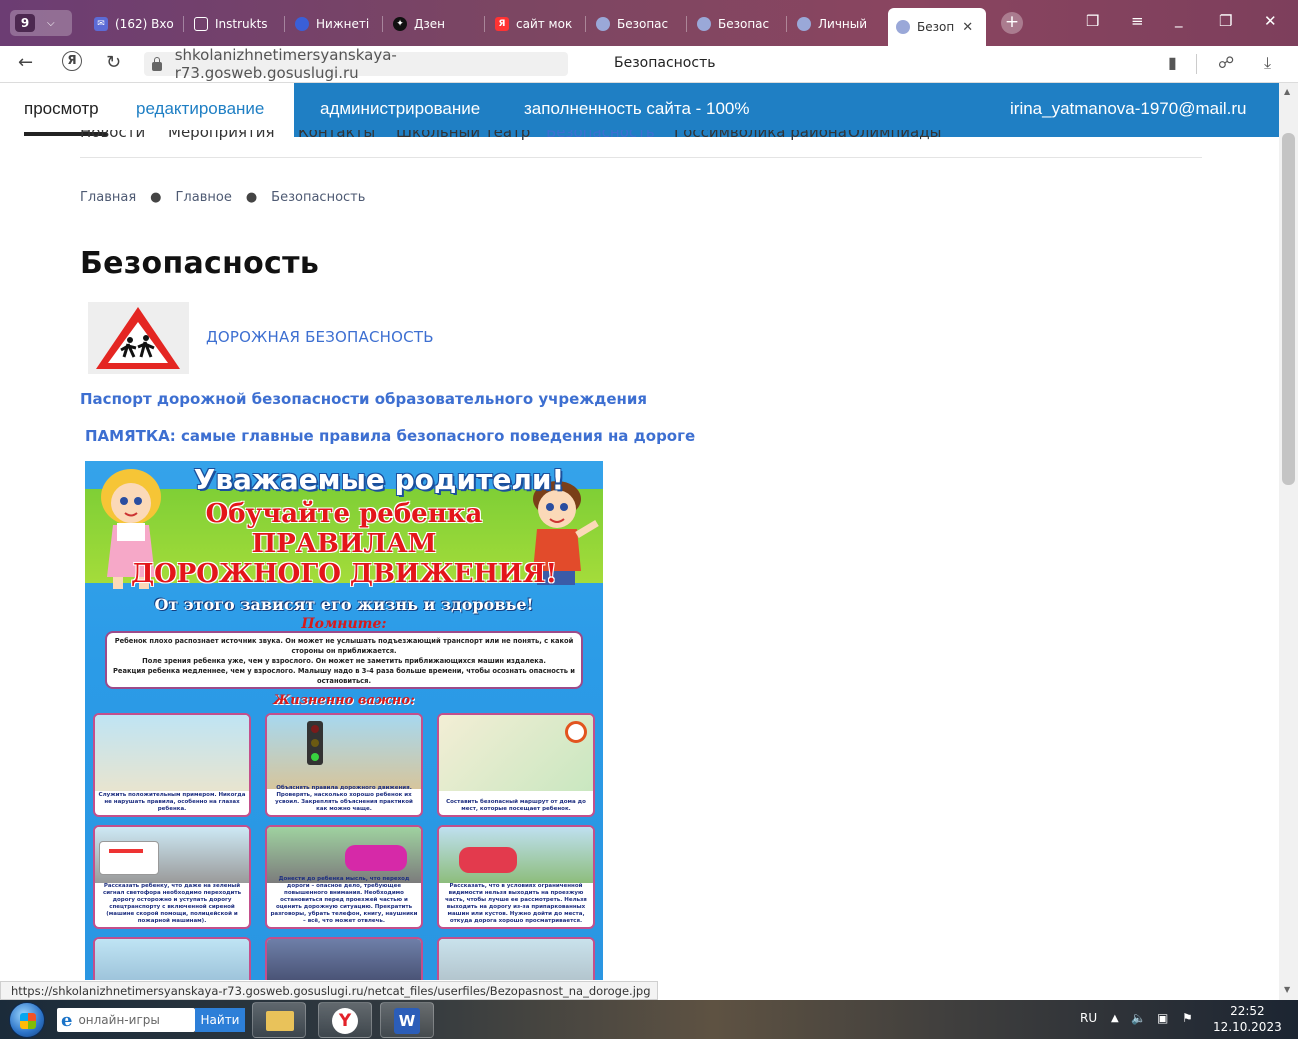  What do you see at coordinates (1137, 21) in the screenshot?
I see `menu-icon: ≡` at bounding box center [1137, 21].